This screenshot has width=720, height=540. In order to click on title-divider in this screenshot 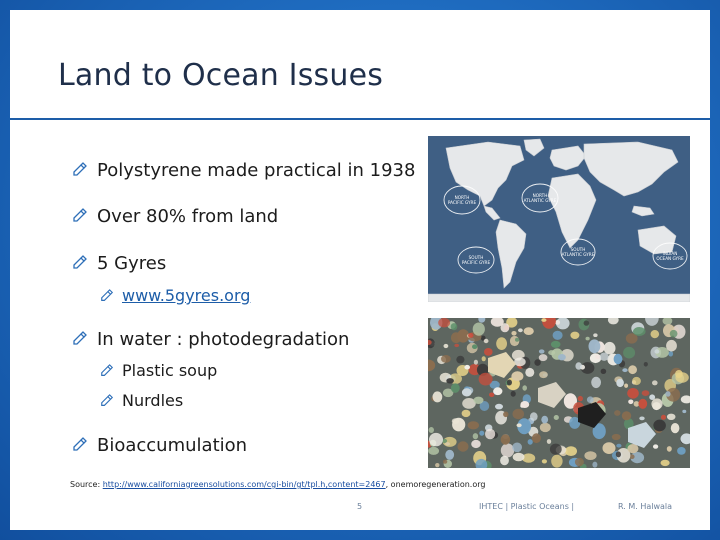, I will do `click(360, 119)`.